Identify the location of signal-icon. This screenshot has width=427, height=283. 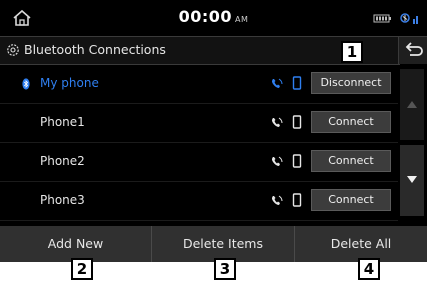
(409, 18).